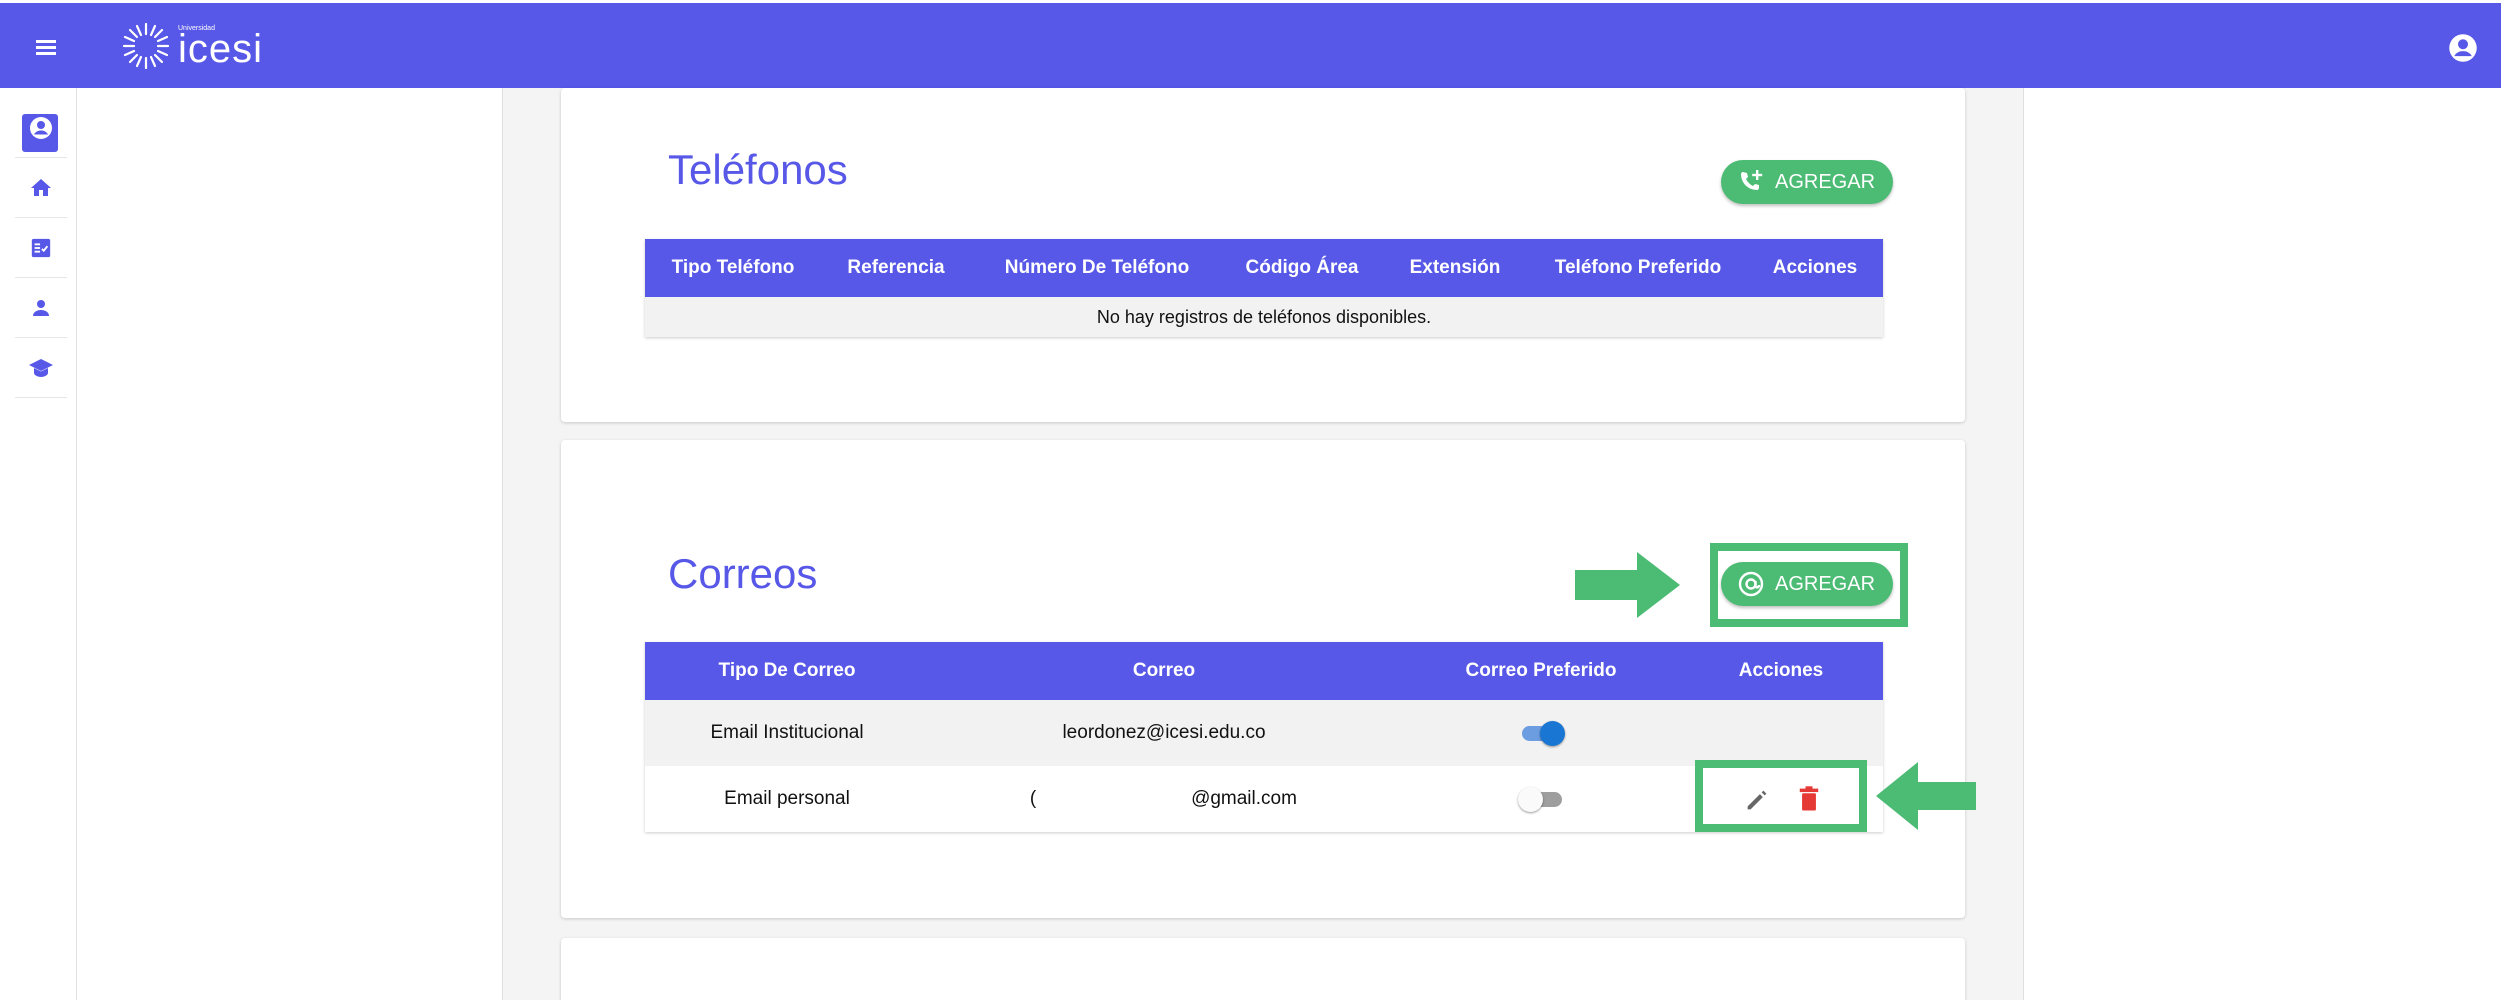 The height and width of the screenshot is (1000, 2501). I want to click on hamburger-icon, so click(48, 47).